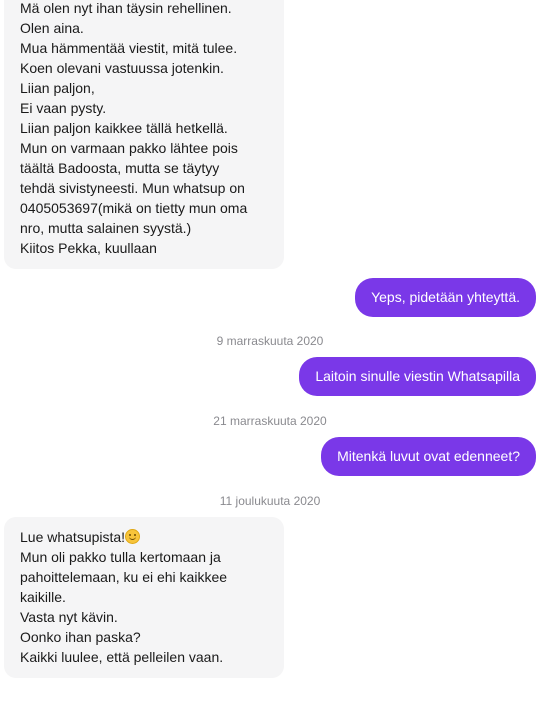  I want to click on message-line: Vasta nyt kävin., so click(69, 617).